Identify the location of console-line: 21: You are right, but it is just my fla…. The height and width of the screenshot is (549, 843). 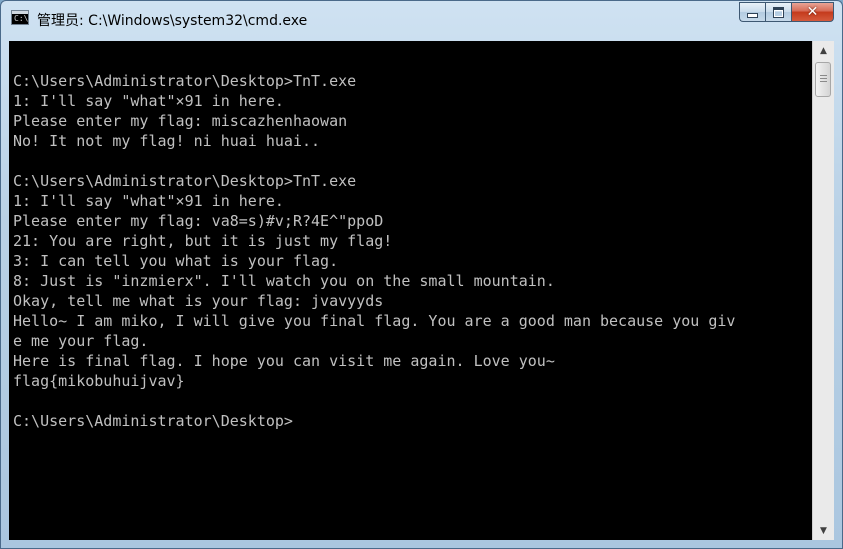
(203, 241).